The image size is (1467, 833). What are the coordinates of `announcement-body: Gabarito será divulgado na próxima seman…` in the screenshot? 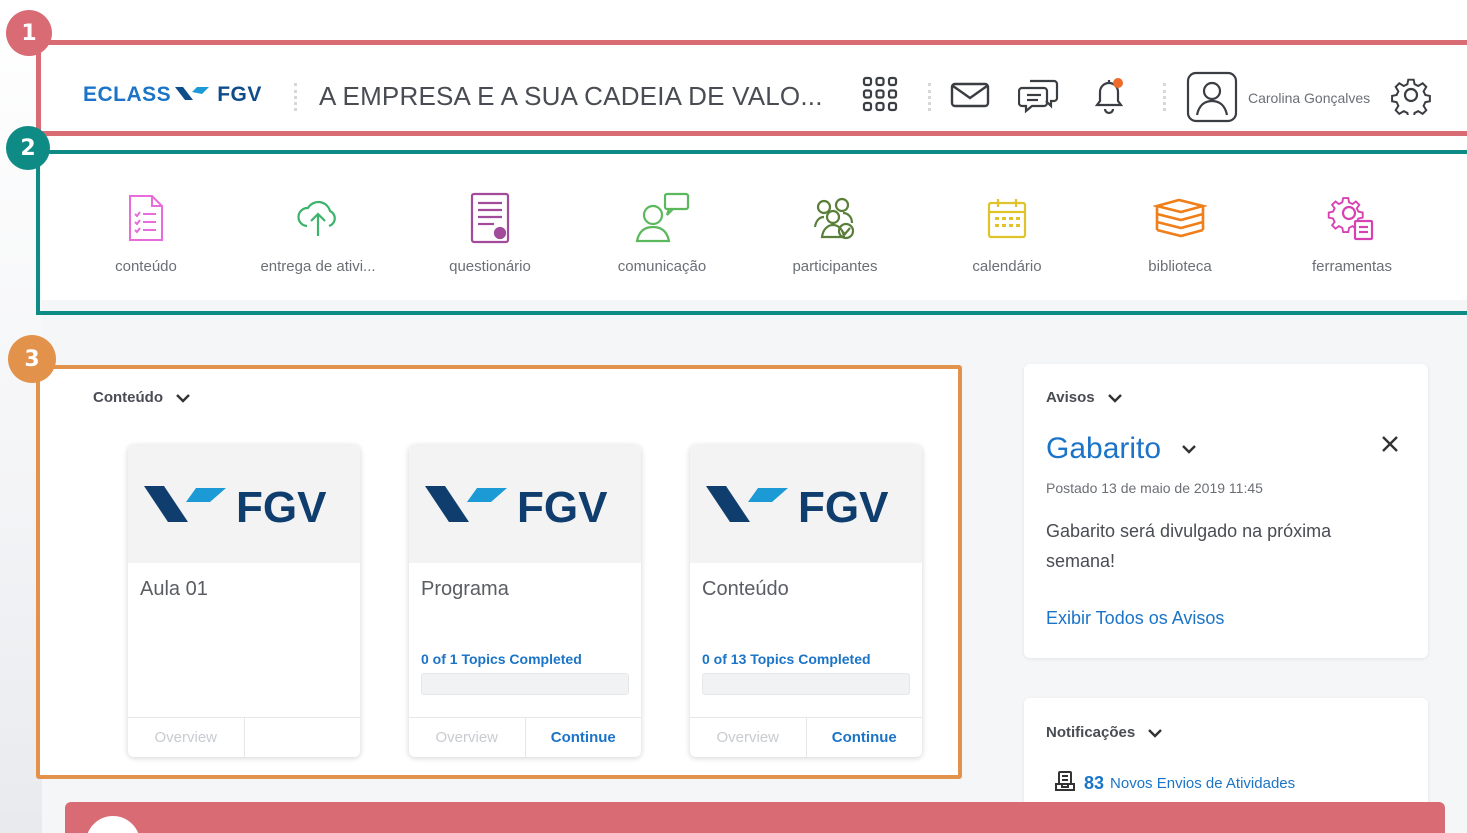 It's located at (1189, 546).